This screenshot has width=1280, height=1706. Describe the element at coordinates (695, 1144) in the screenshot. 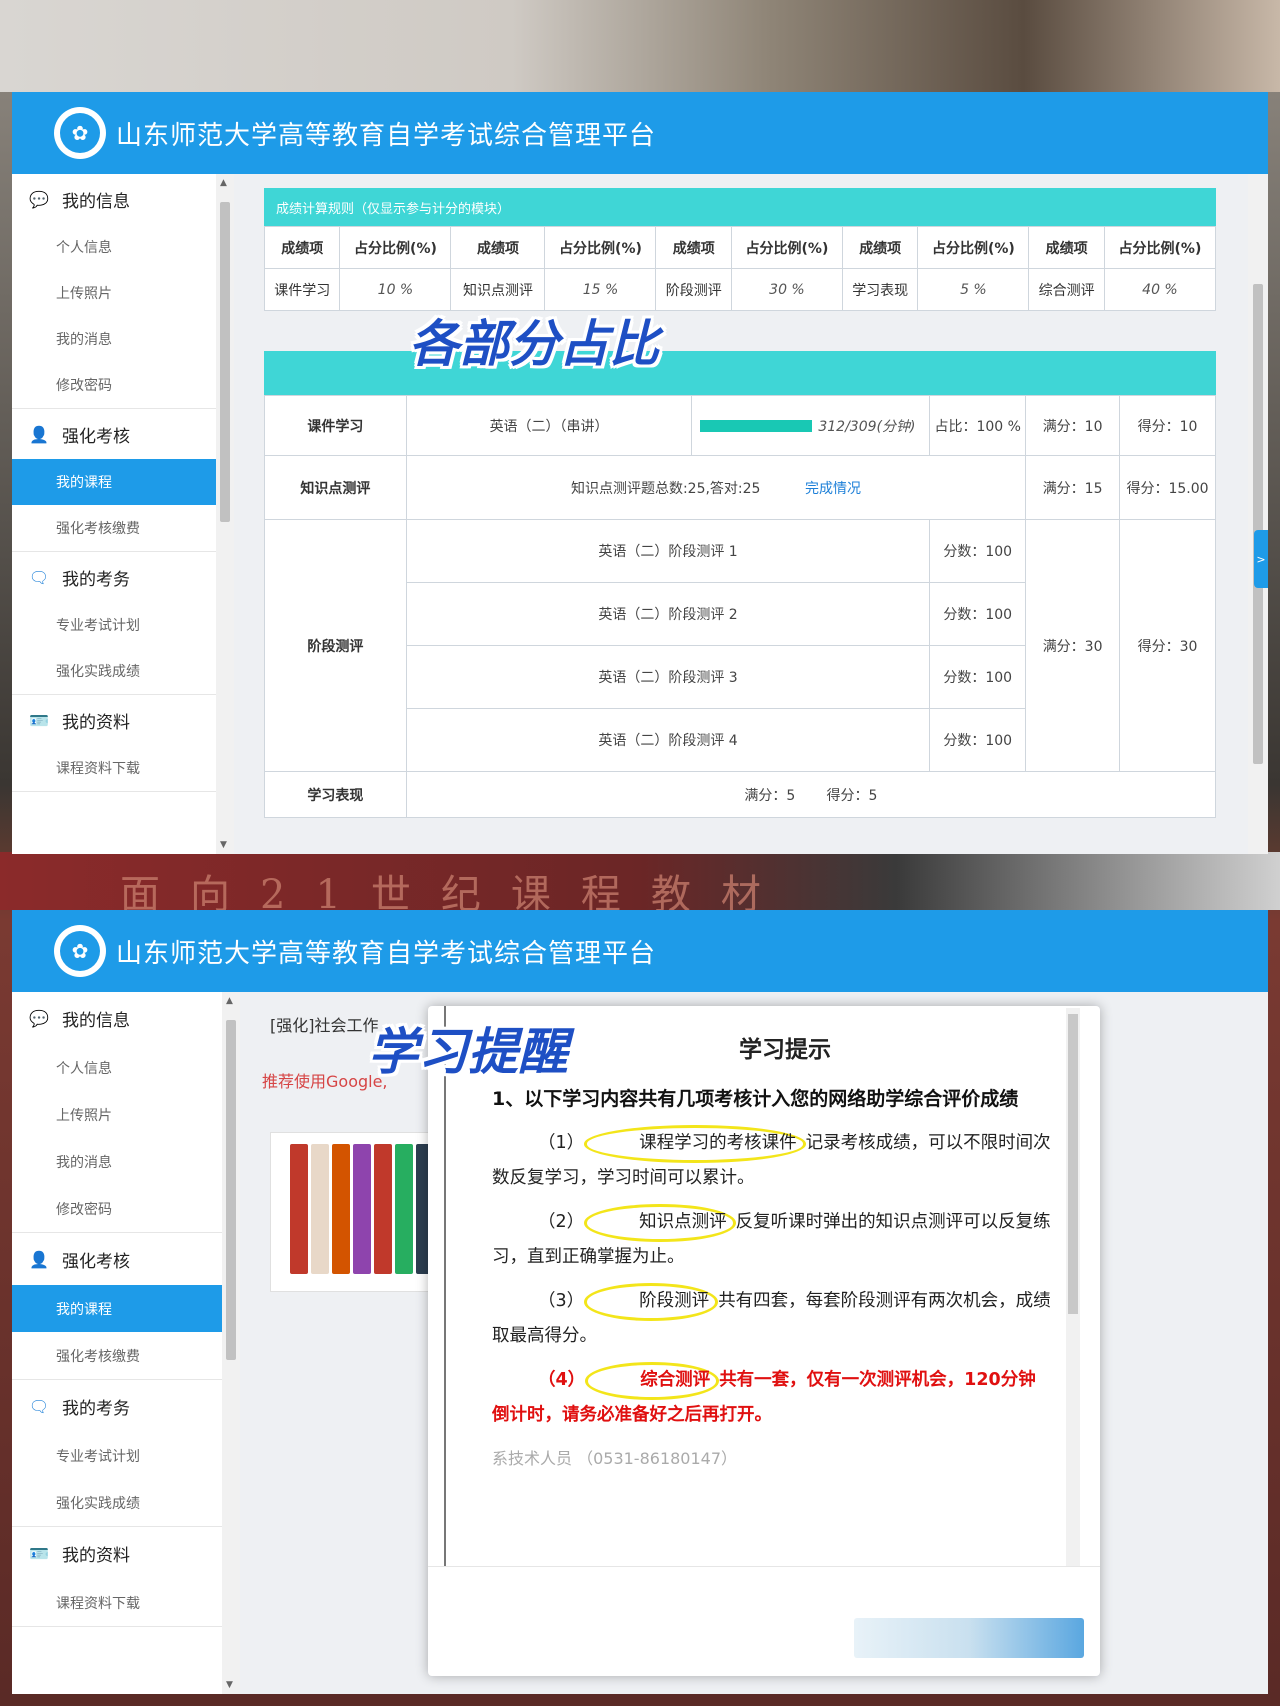

I see `tip-highlight: 课程学习的考核课件` at that location.